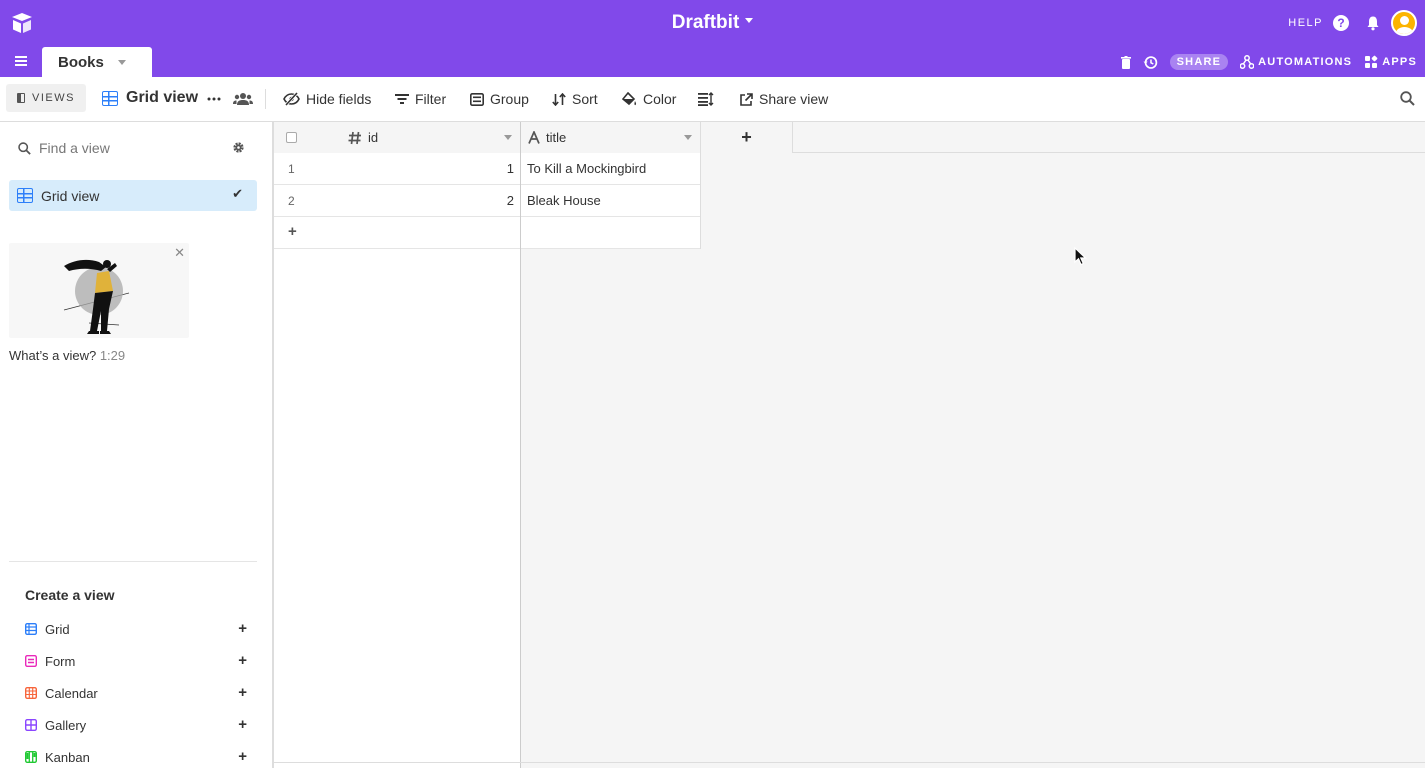 The height and width of the screenshot is (768, 1425). I want to click on sidebar-item-grid-view: Grid view ✔, so click(133, 195).